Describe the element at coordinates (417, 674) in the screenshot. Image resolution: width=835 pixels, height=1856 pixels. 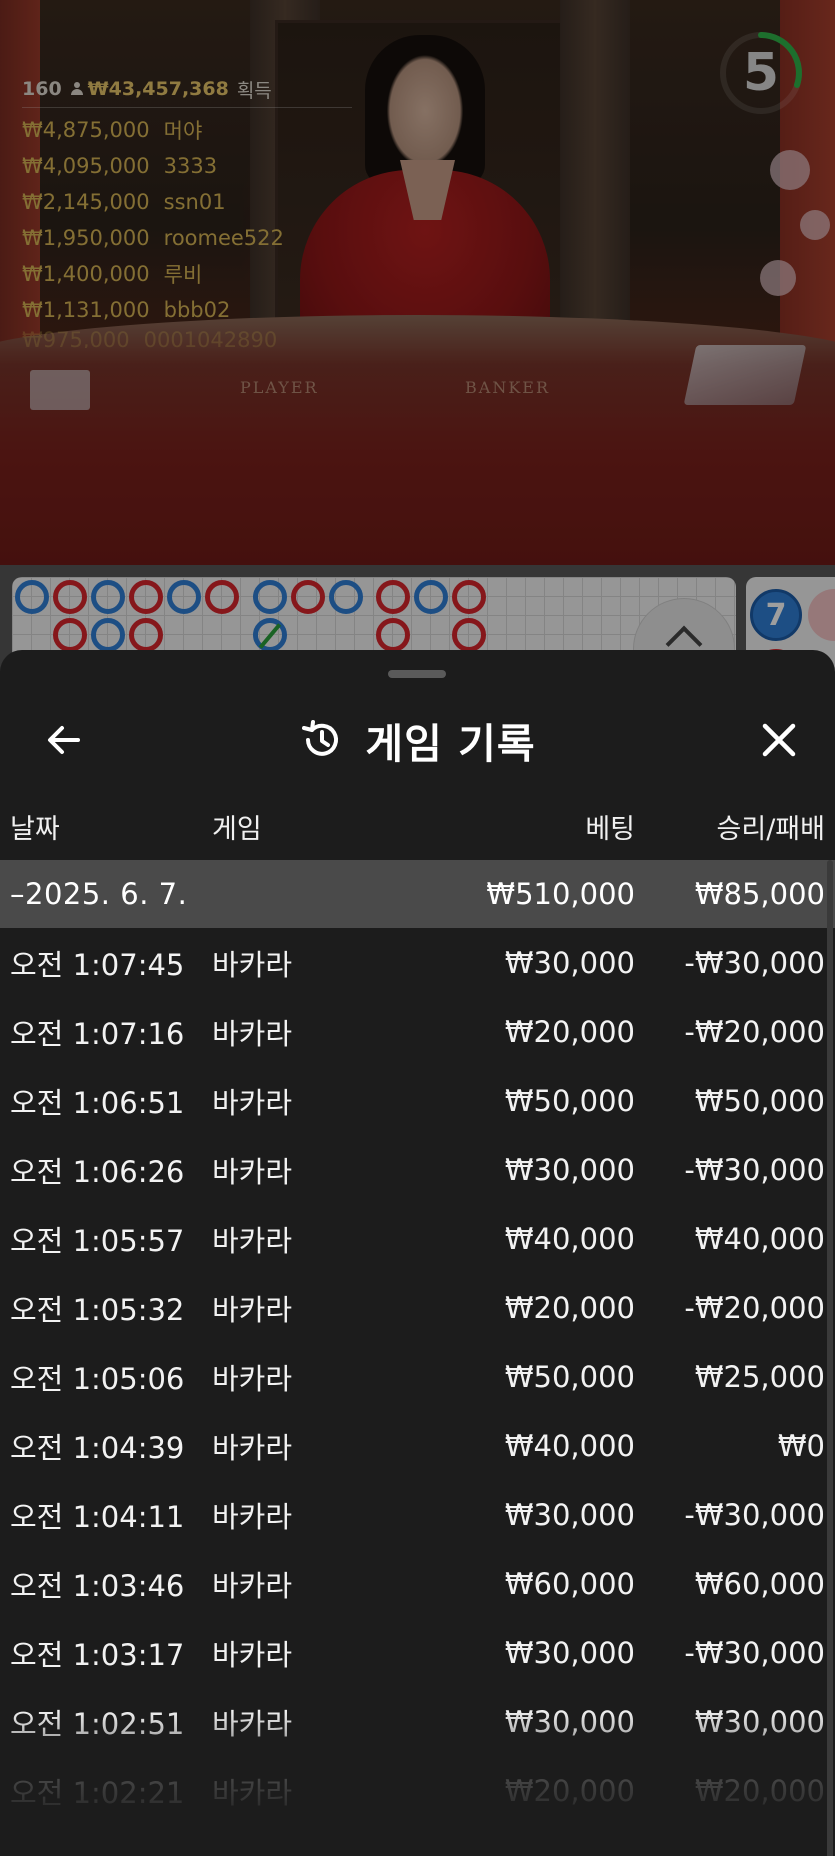
I see `drag-handle` at that location.